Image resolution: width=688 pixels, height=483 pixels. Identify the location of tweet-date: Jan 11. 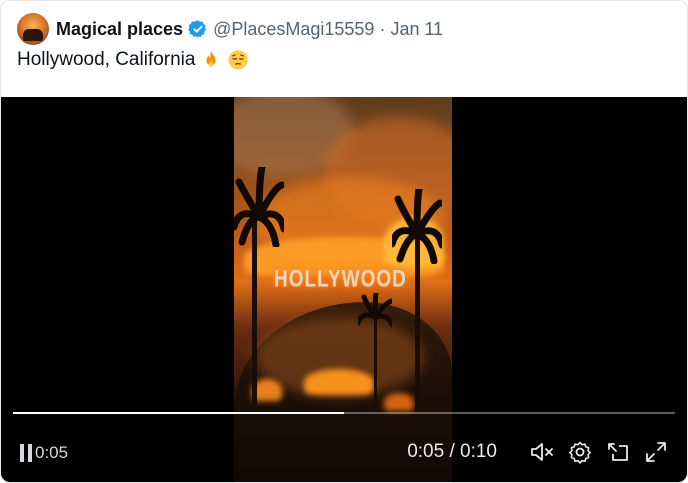
(416, 29).